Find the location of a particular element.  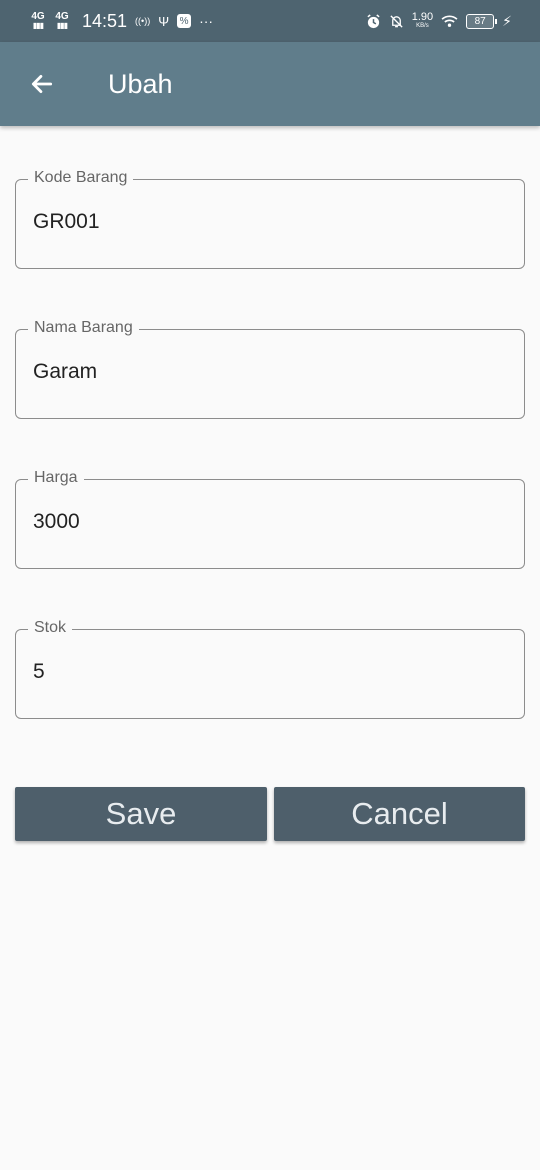

kode-barang-input is located at coordinates (268, 222).